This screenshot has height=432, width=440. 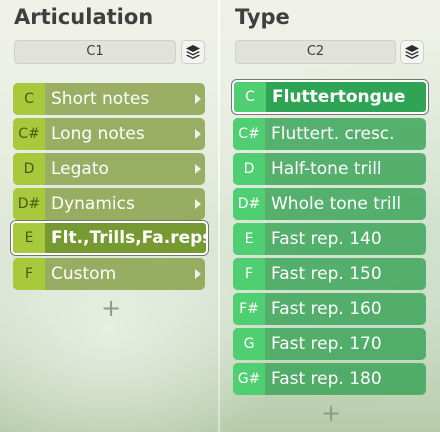 I want to click on note-label: G#, so click(x=249, y=379).